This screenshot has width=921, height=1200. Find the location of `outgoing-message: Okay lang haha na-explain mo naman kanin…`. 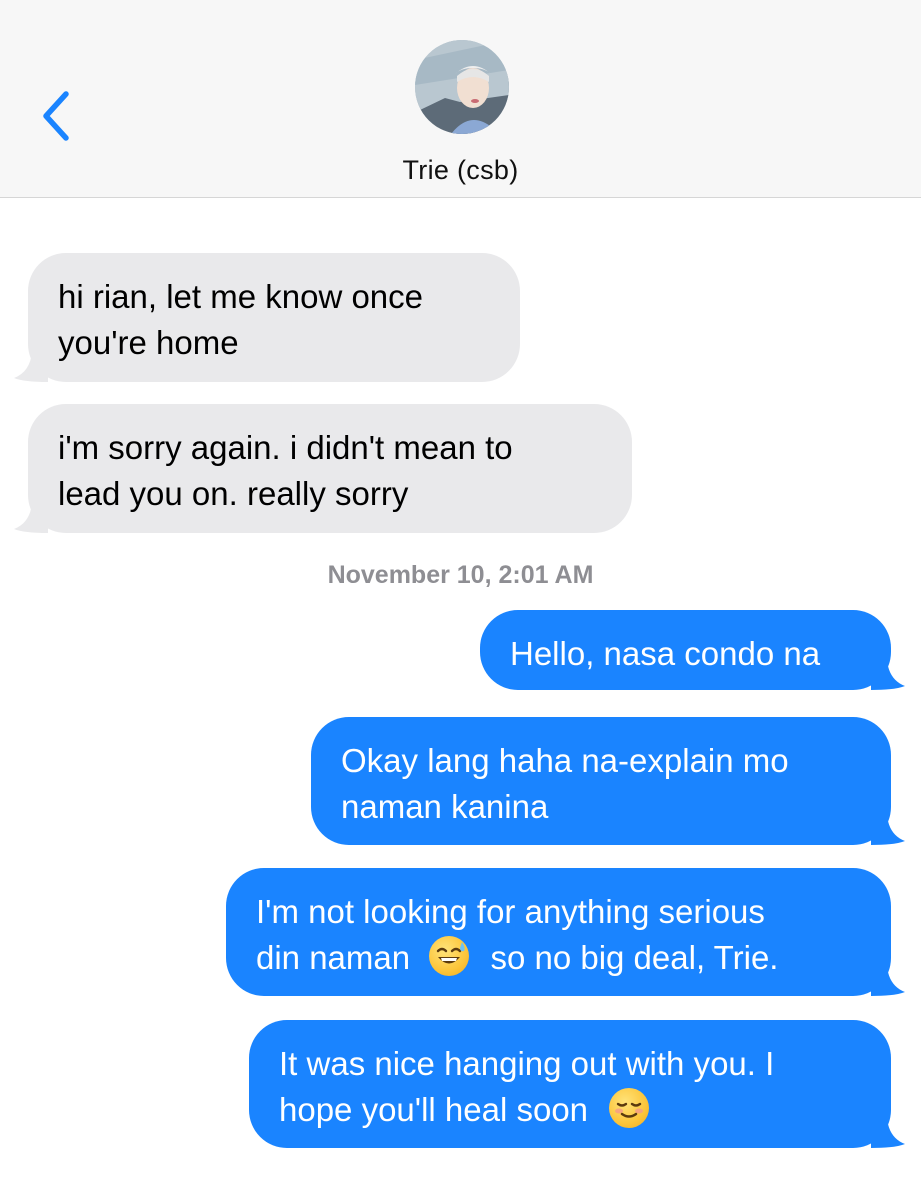

outgoing-message: Okay lang haha na-explain mo naman kanin… is located at coordinates (608, 781).